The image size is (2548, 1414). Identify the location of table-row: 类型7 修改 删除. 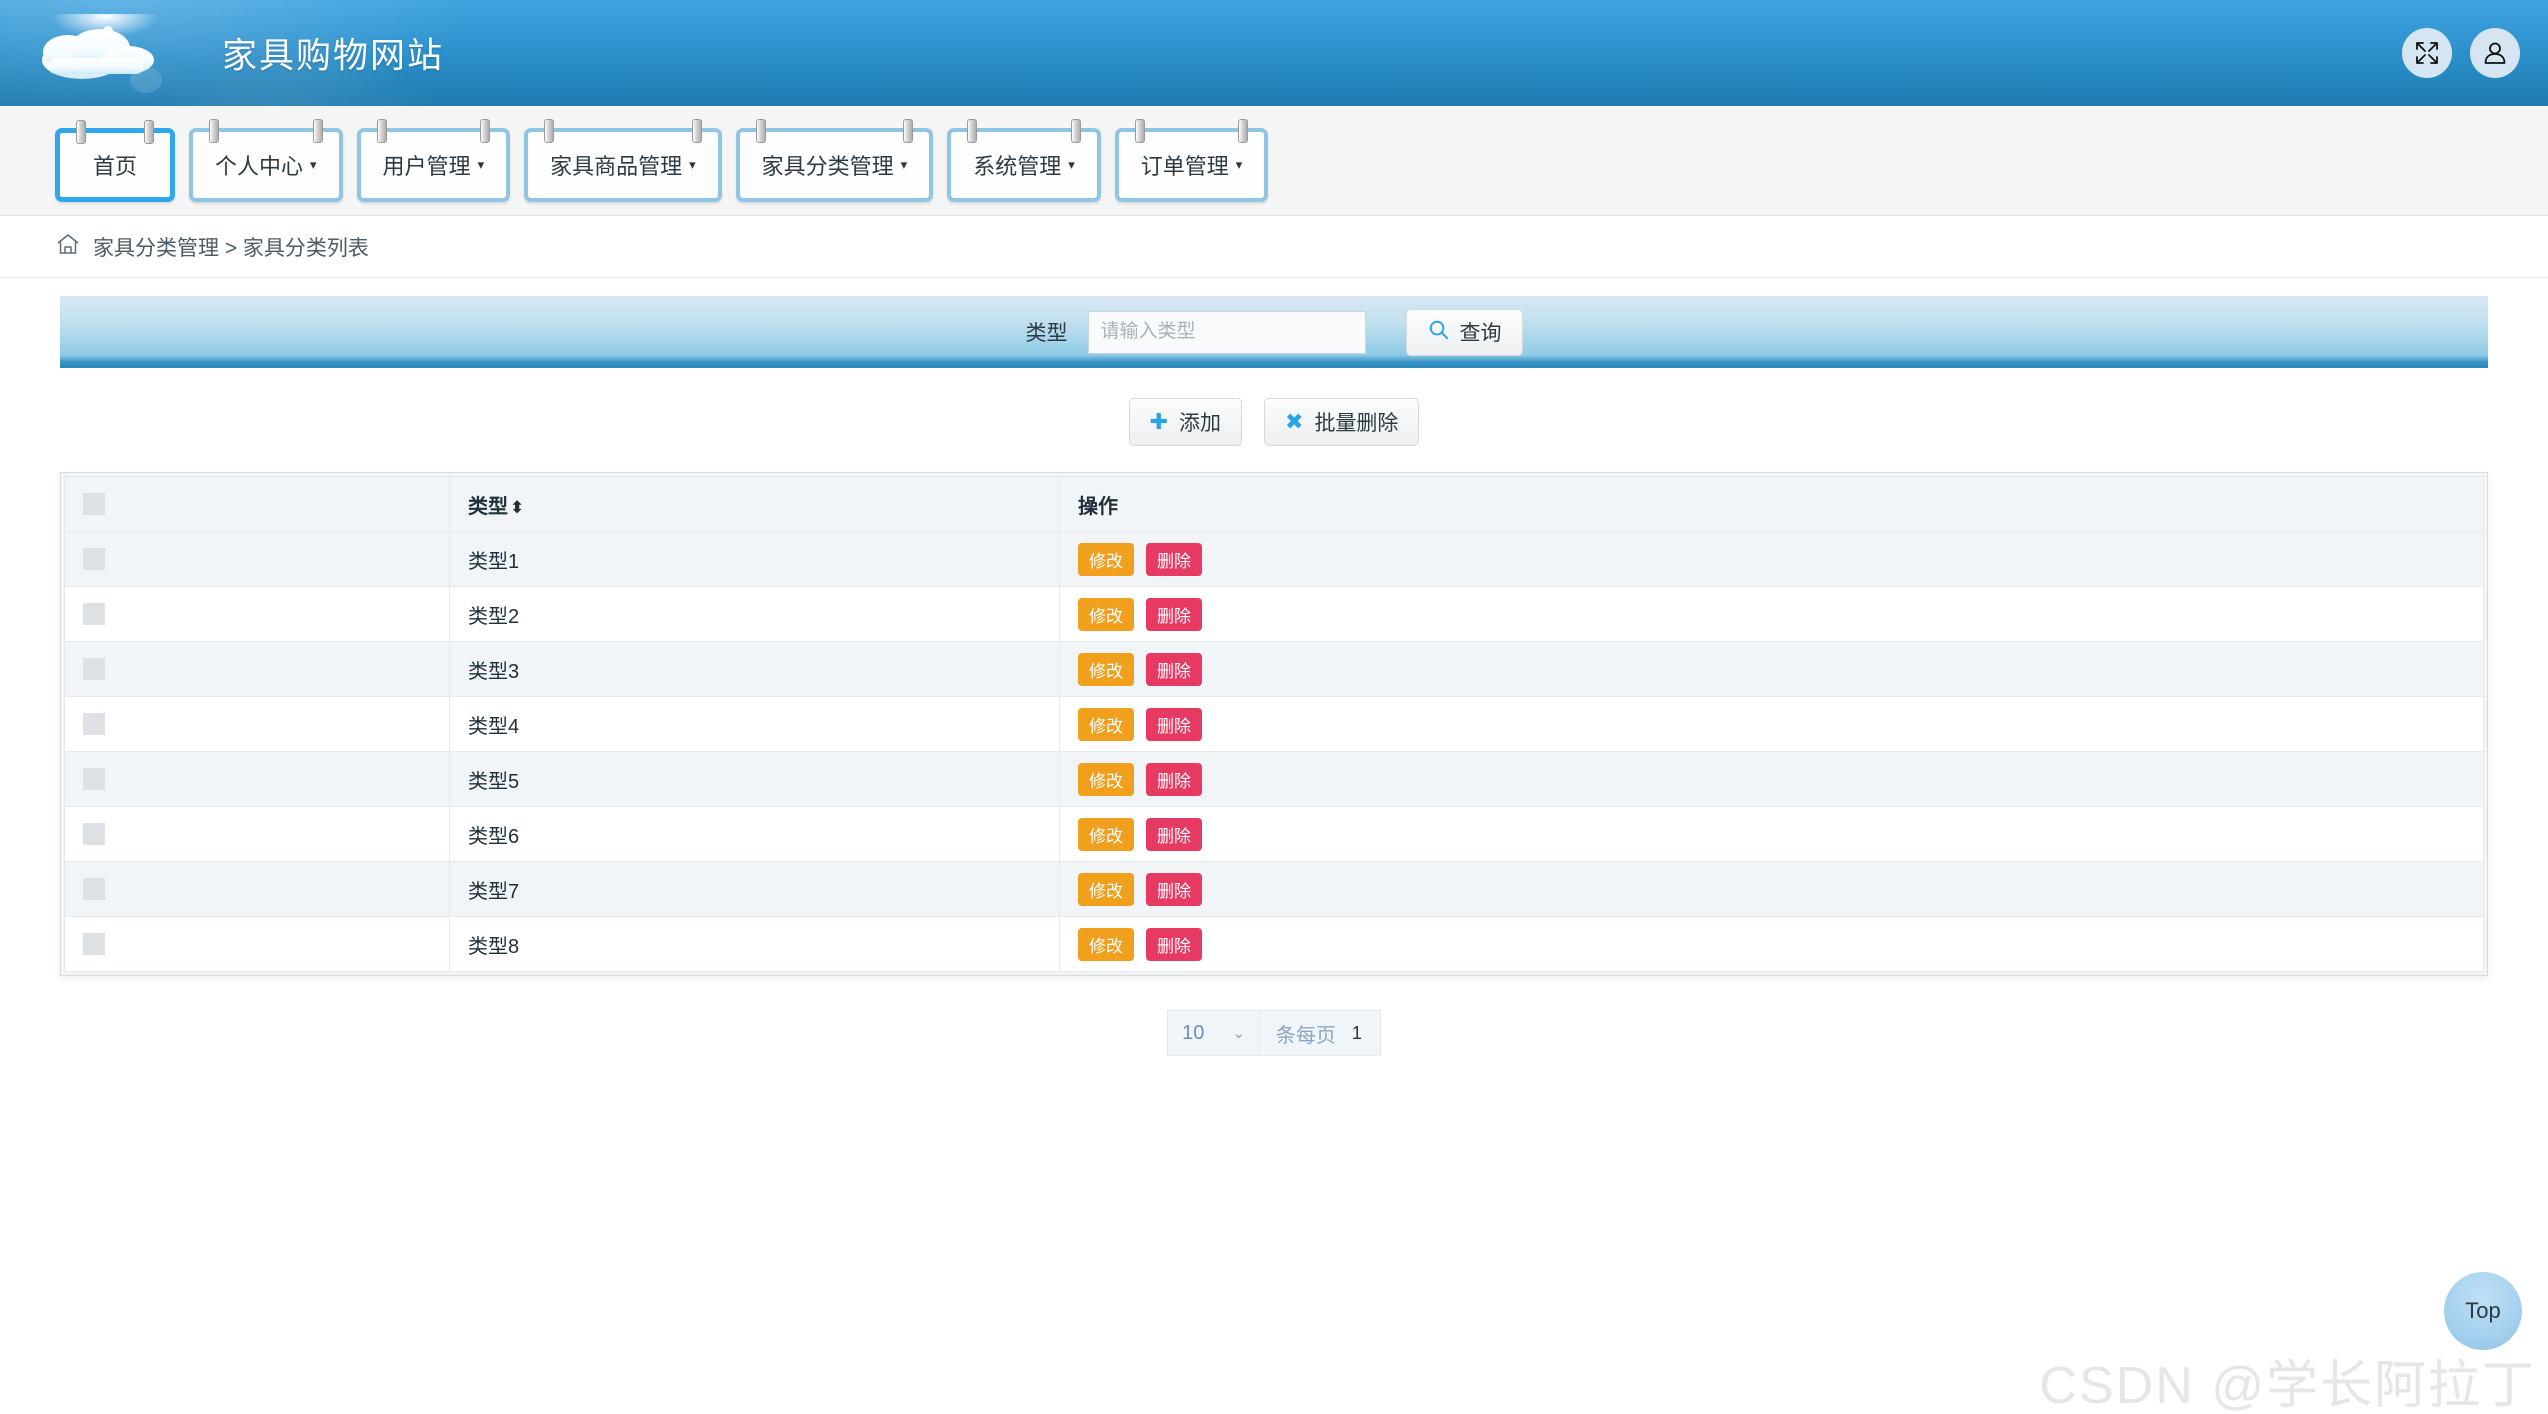
(1274, 889).